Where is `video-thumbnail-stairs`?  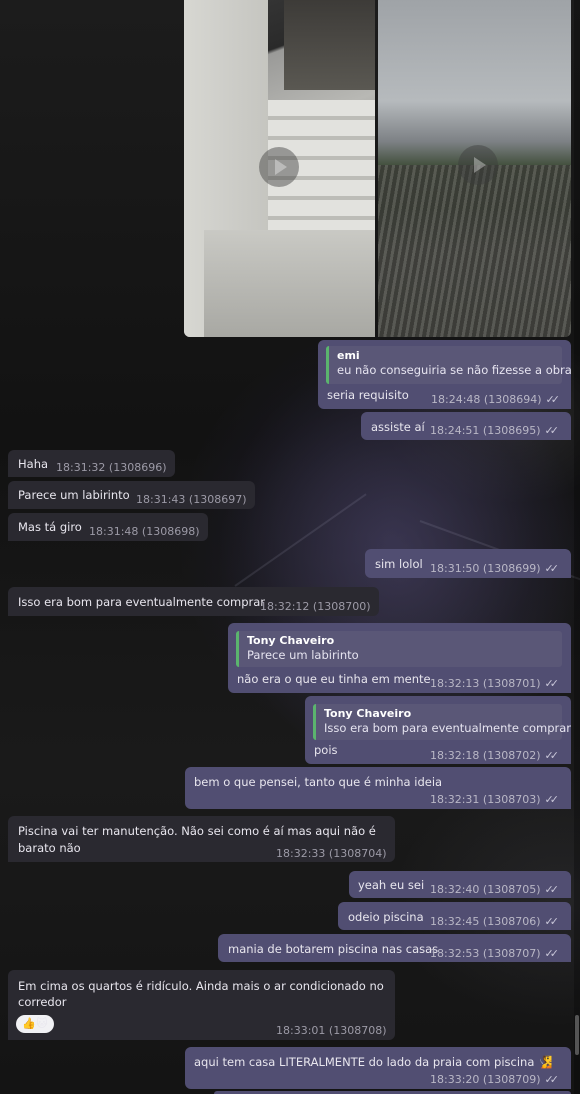
video-thumbnail-stairs is located at coordinates (279, 168).